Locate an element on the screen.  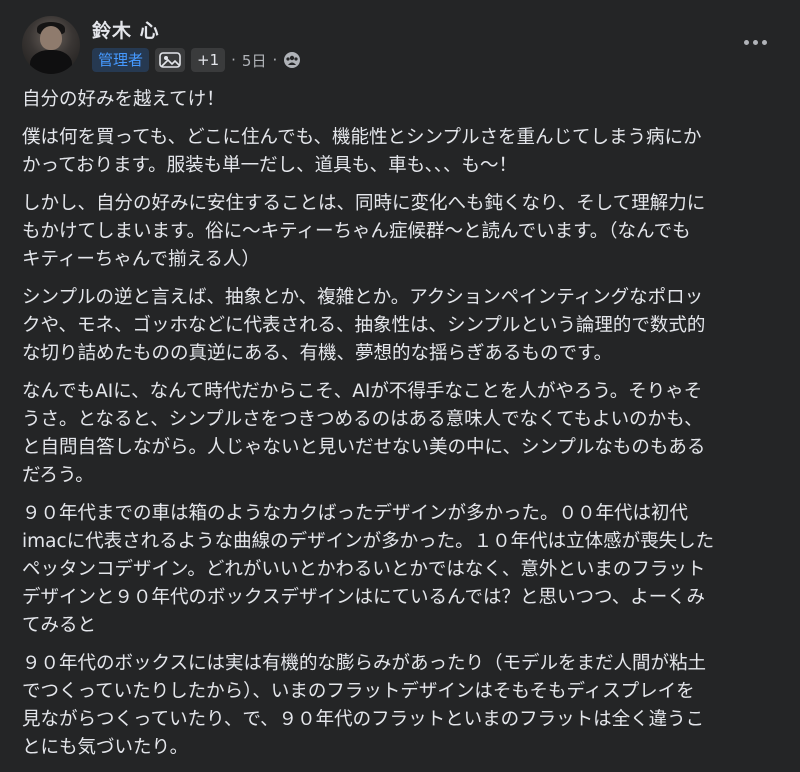
avatar-body is located at coordinates (51, 62).